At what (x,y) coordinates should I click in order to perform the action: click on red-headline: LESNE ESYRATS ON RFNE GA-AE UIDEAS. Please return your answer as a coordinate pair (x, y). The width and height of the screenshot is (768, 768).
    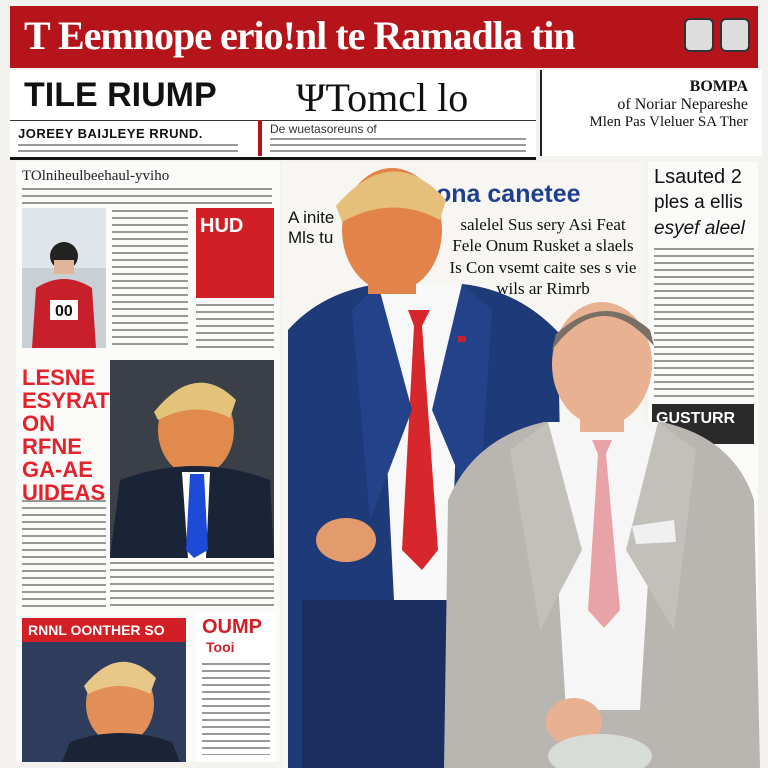
    Looking at the image, I should click on (73, 435).